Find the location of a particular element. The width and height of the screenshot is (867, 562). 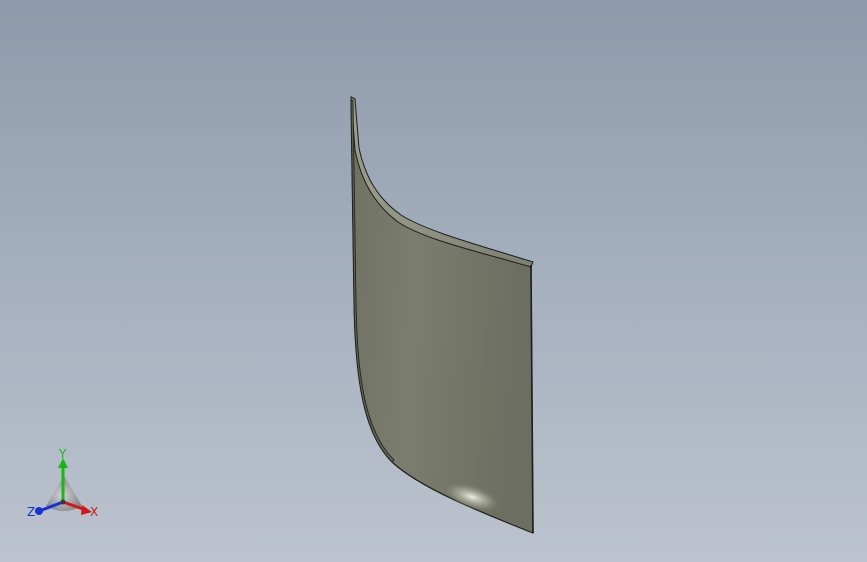

axis-triad-graphic: Y X Z is located at coordinates (62, 483).